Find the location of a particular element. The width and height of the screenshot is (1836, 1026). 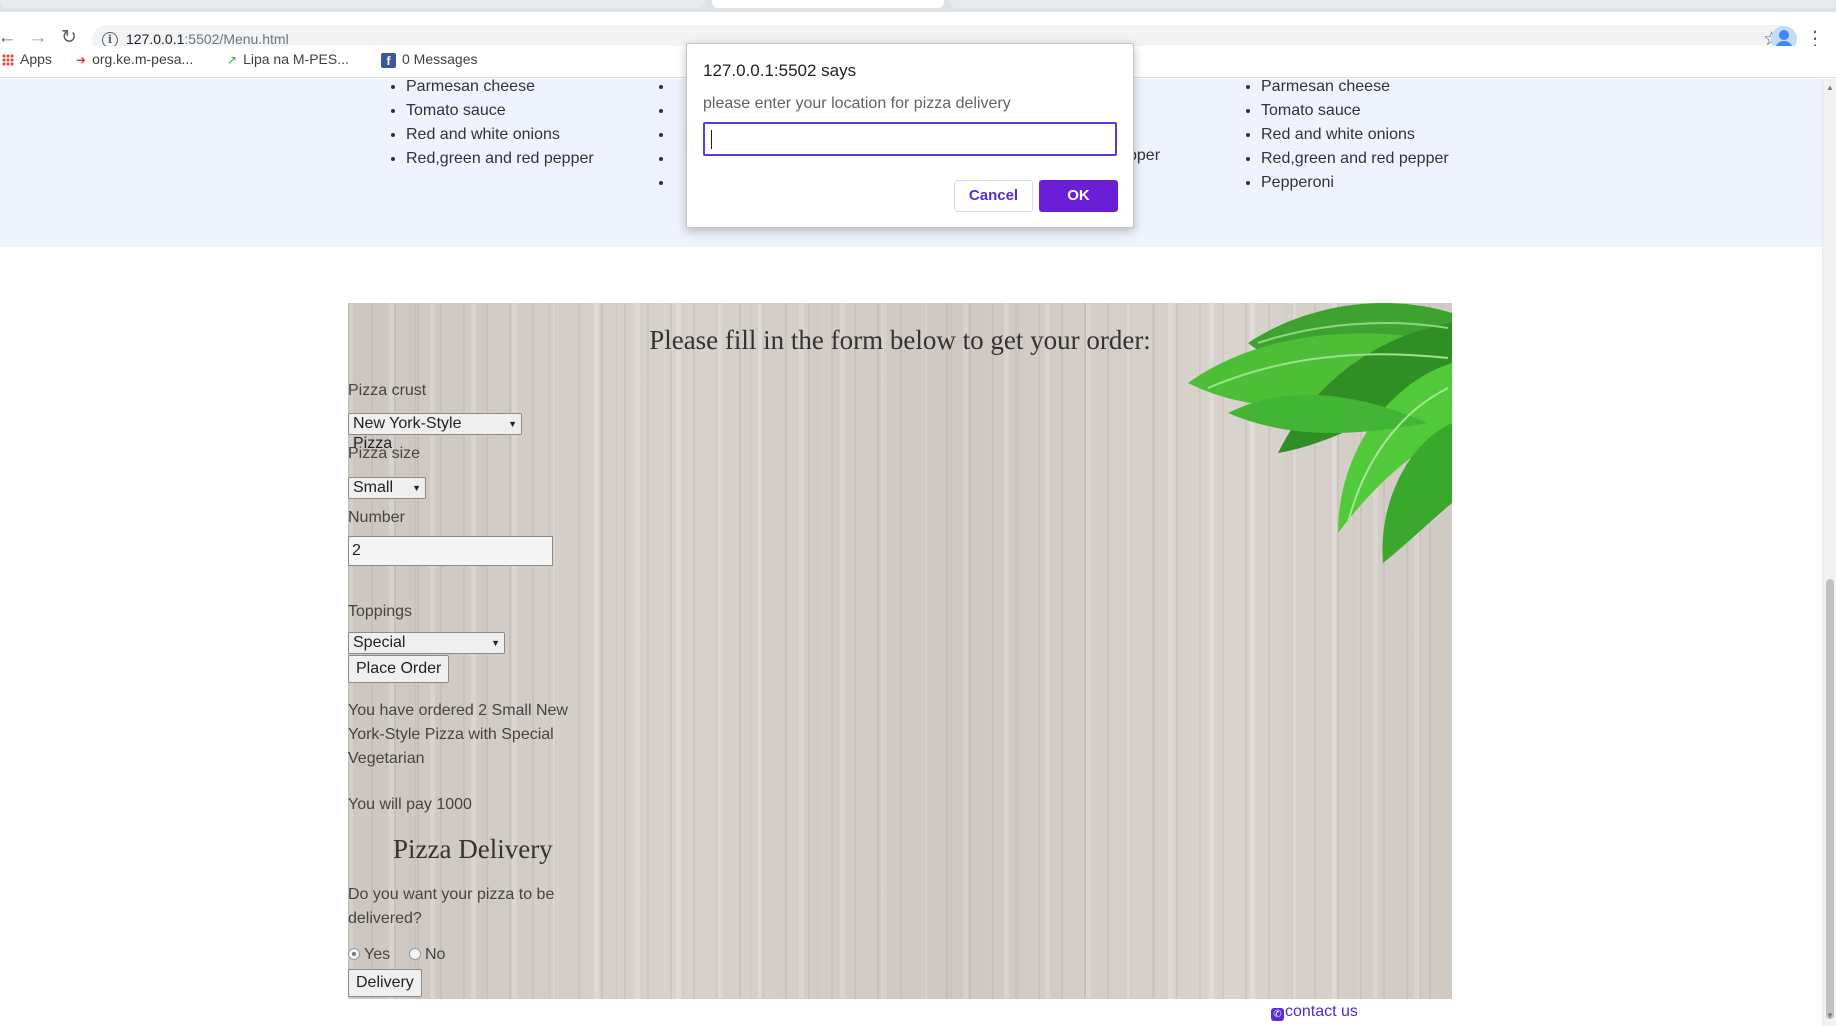

phone-icon: ✆ is located at coordinates (1277, 1014).